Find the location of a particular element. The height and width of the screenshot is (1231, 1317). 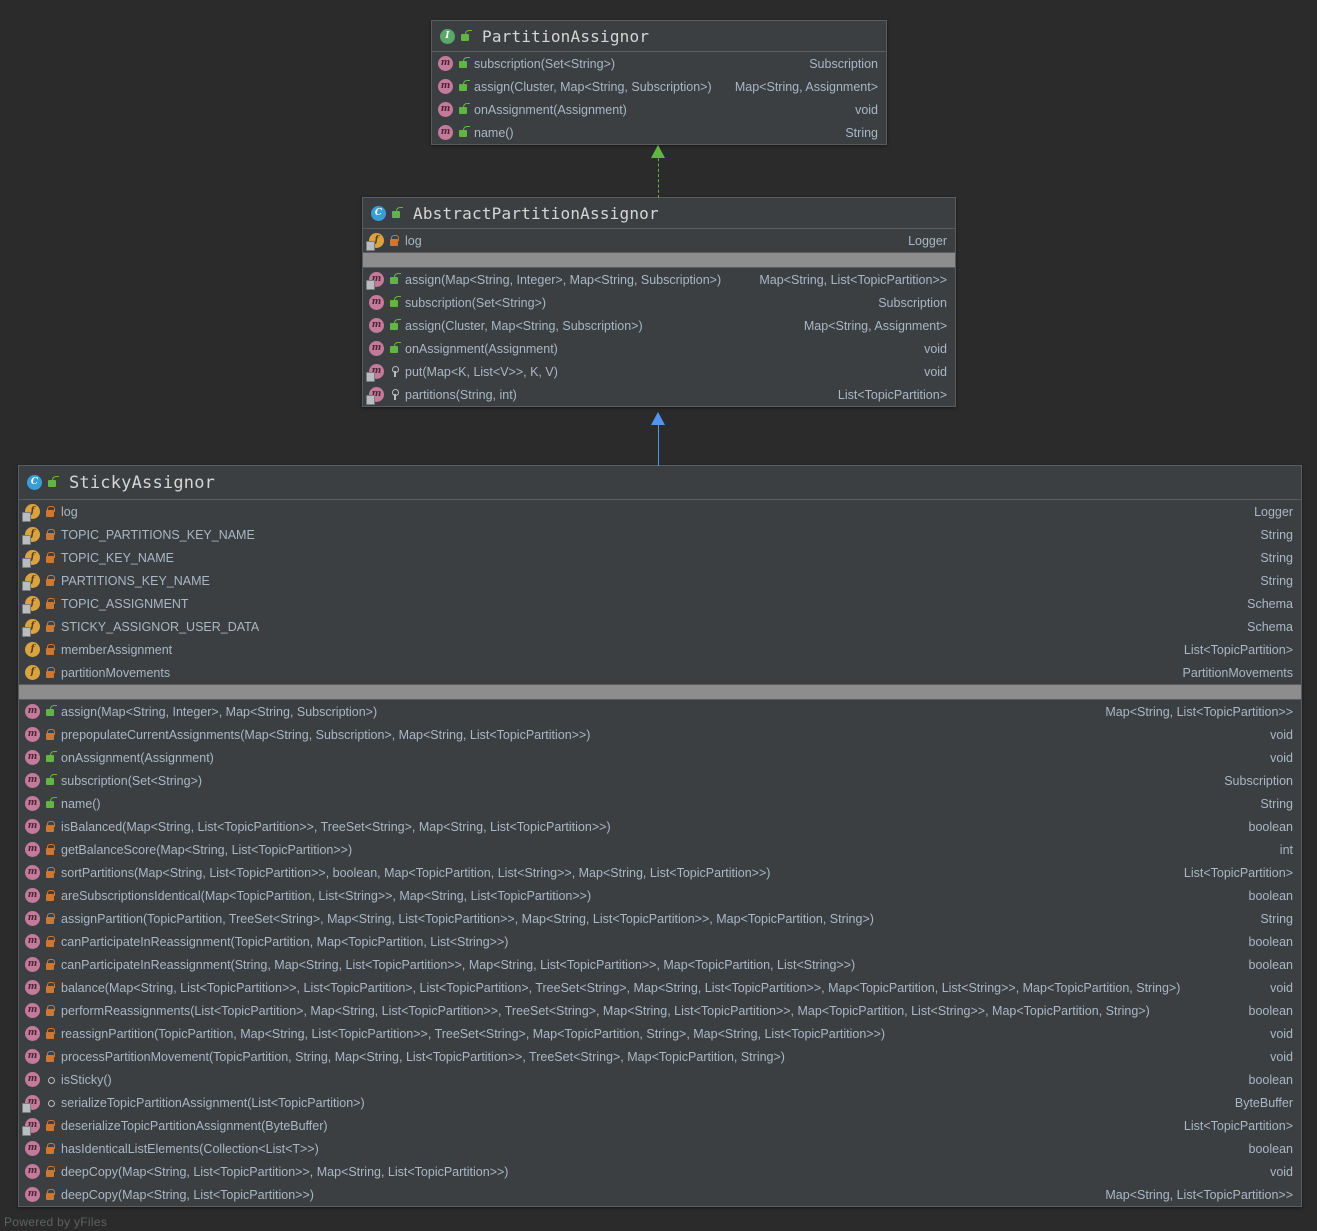

field-row: f STICKY_ASSIGNOR_USER_DATA Schema is located at coordinates (660, 626).